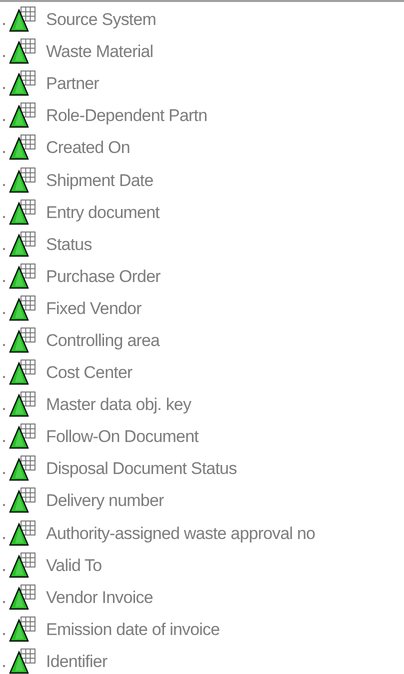  Describe the element at coordinates (77, 662) in the screenshot. I see `tree-item-label: Identifier` at that location.